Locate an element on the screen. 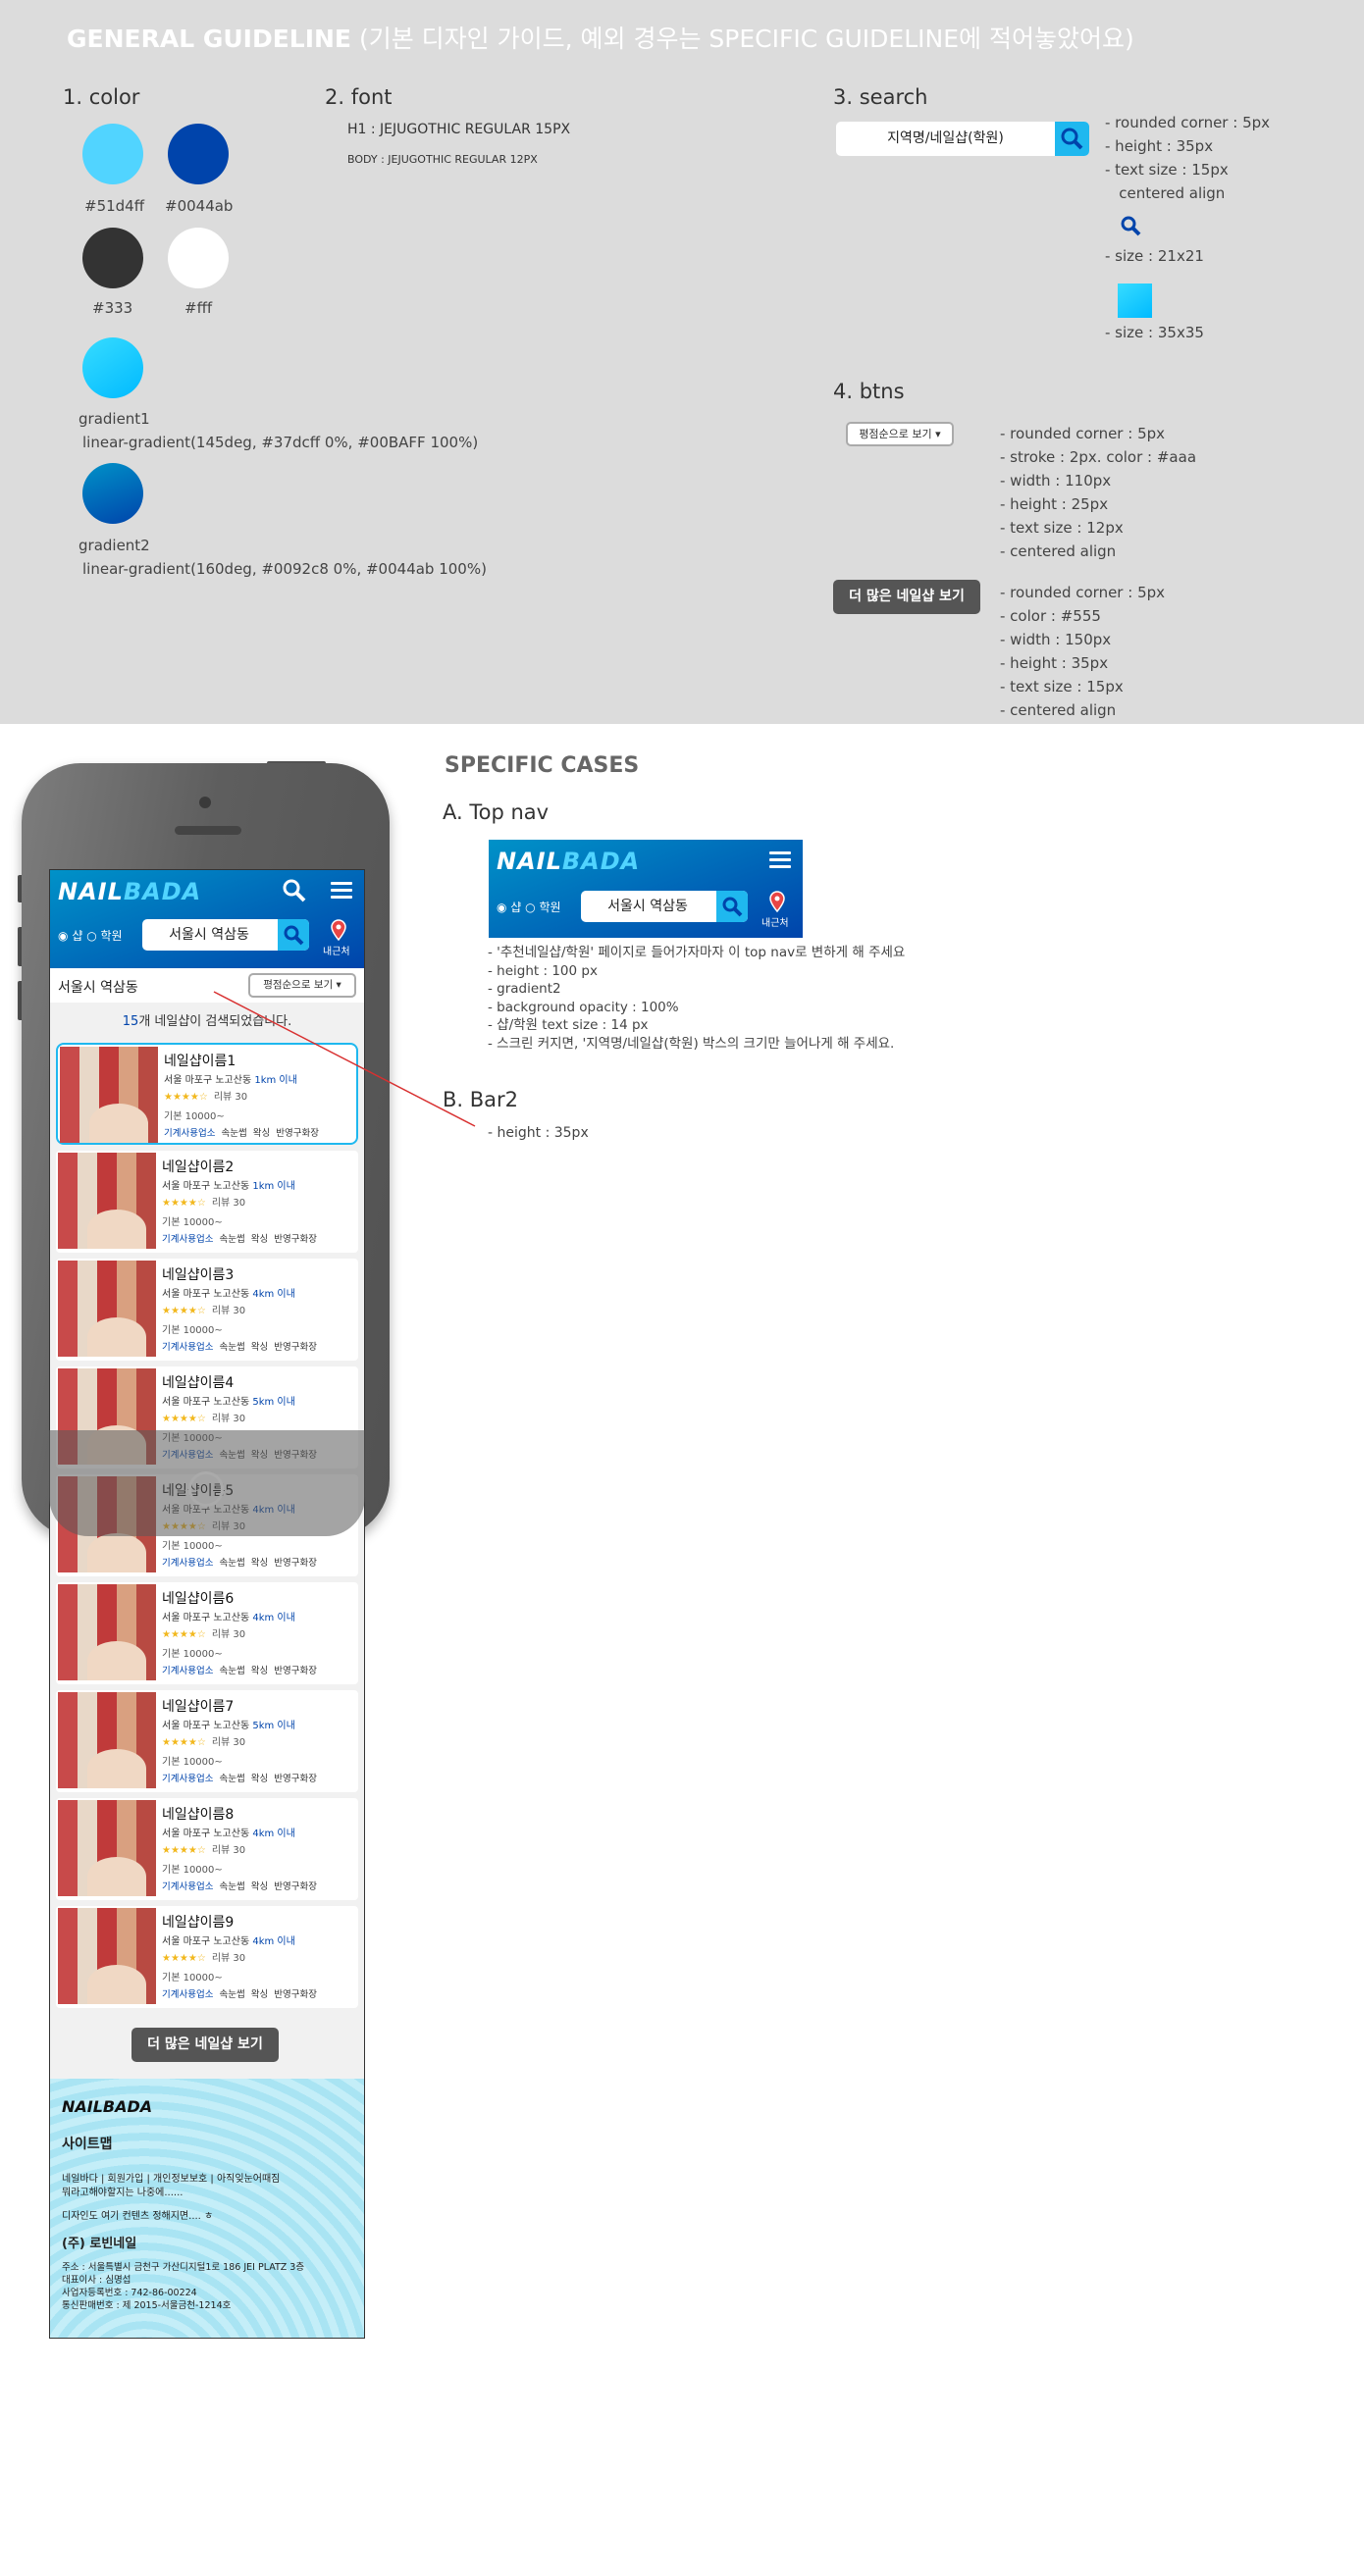  radio-shop-icon: ◉ is located at coordinates (63, 936).